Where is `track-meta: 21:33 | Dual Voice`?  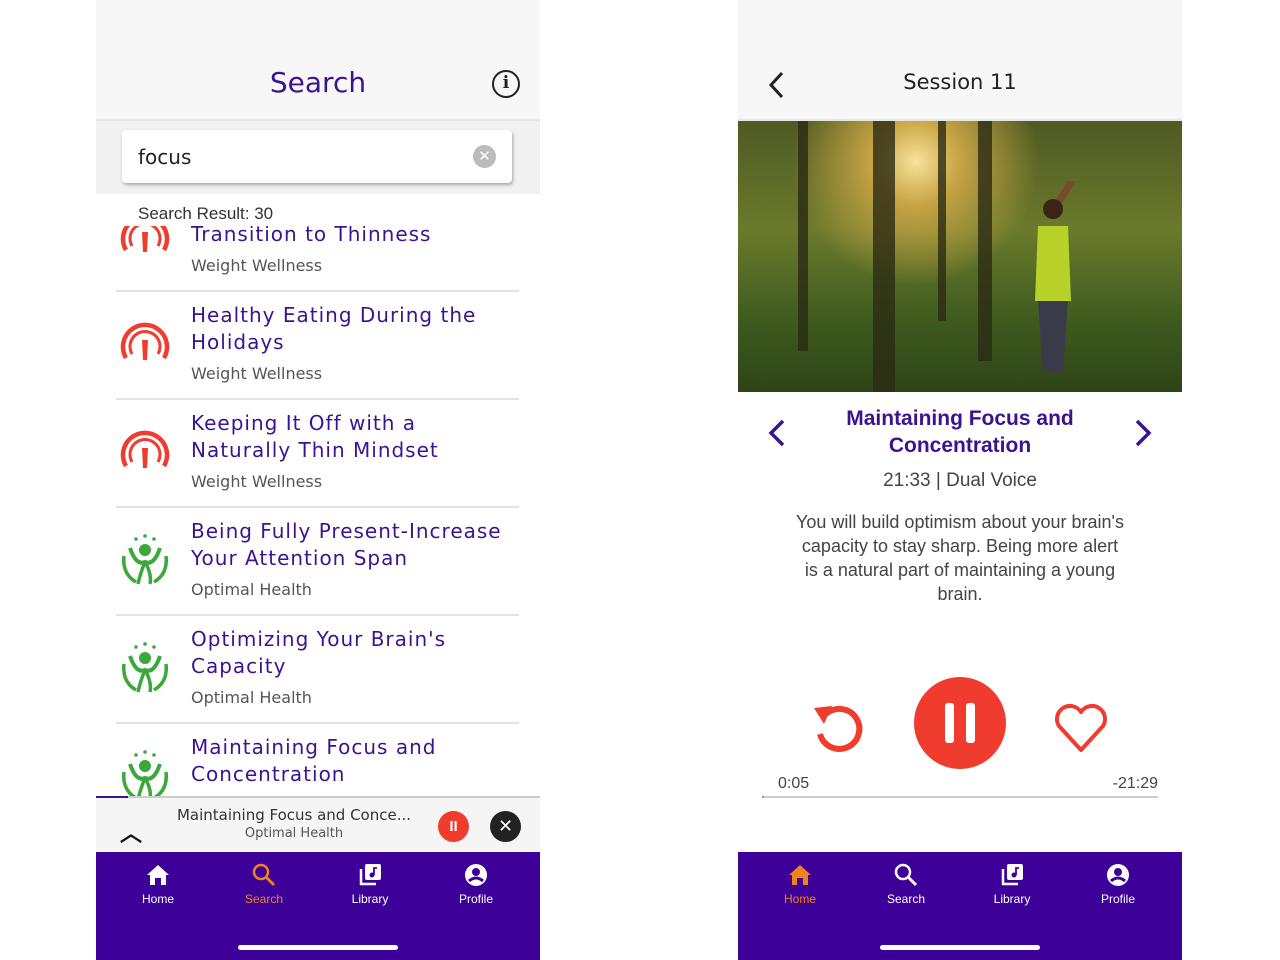
track-meta: 21:33 | Dual Voice is located at coordinates (960, 480).